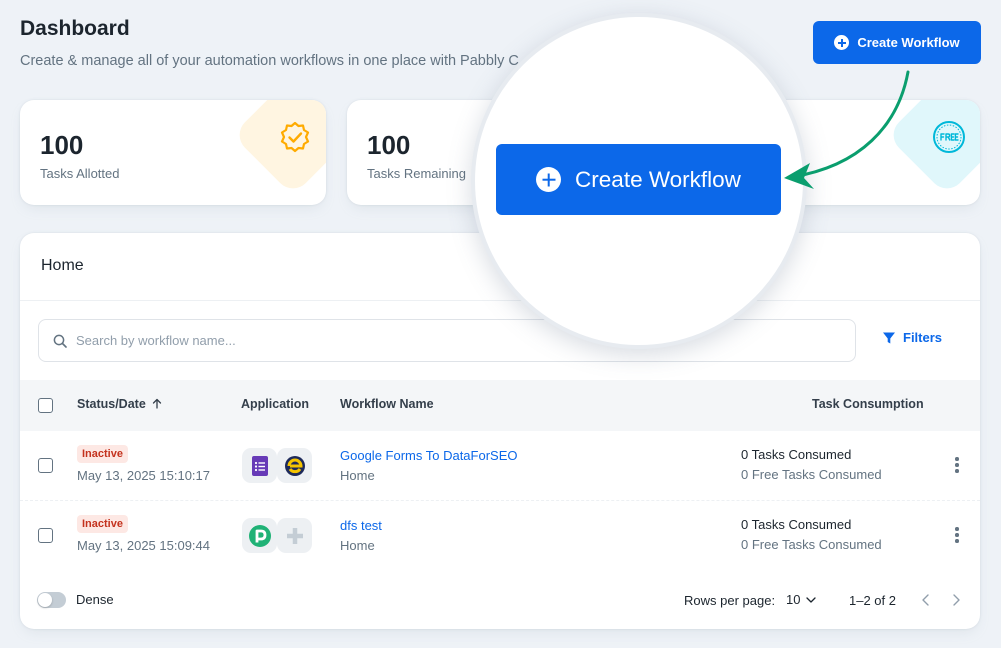 The image size is (1001, 648). I want to click on column-workflow-name: Workflow Name, so click(387, 404).